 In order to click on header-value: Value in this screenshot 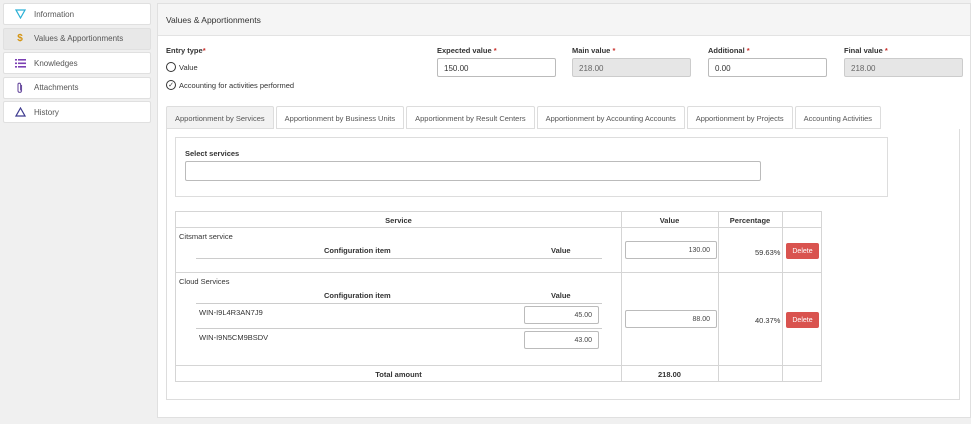, I will do `click(669, 220)`.